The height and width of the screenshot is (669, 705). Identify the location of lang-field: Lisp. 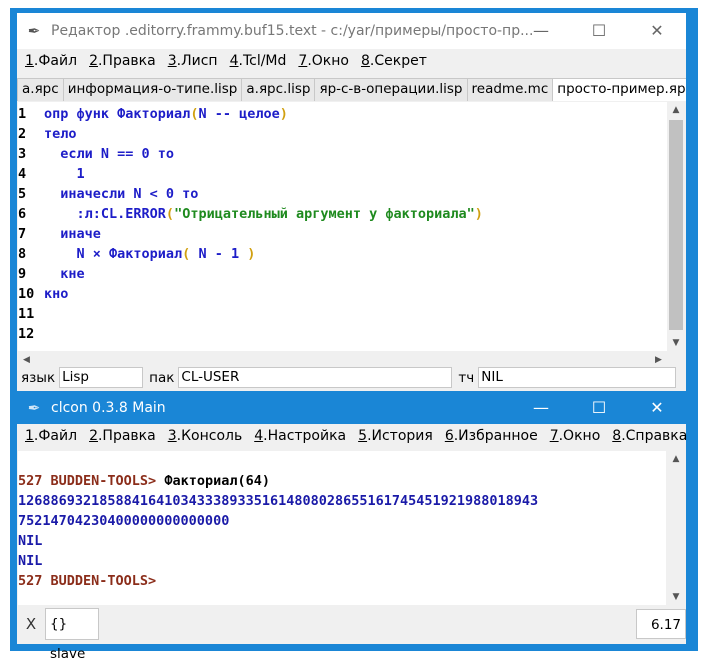
(101, 377).